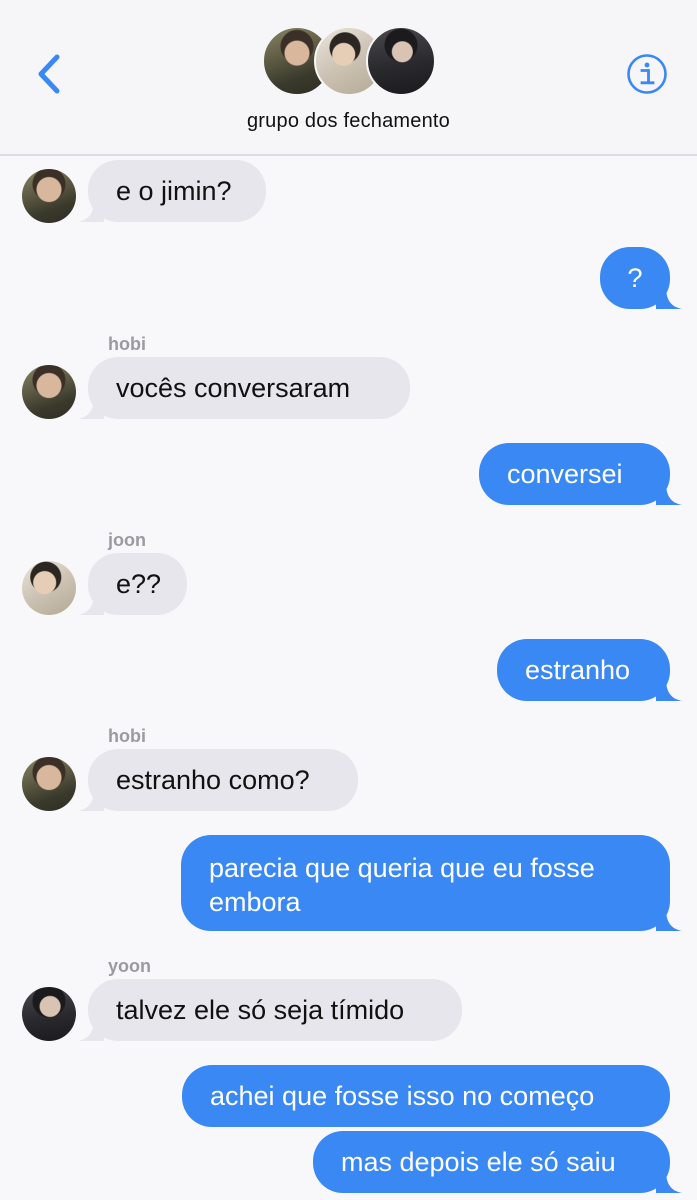 The image size is (697, 1200). I want to click on group-avatars, so click(349, 62).